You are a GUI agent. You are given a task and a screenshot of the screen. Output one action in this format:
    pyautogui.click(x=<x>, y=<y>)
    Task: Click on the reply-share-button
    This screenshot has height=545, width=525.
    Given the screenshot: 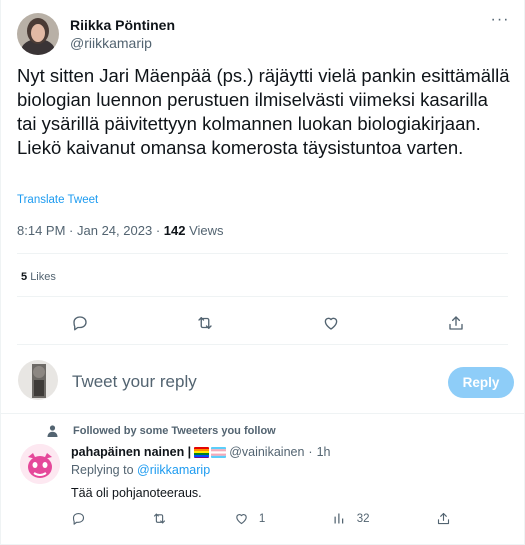 What is the action you would take?
    pyautogui.click(x=443, y=518)
    